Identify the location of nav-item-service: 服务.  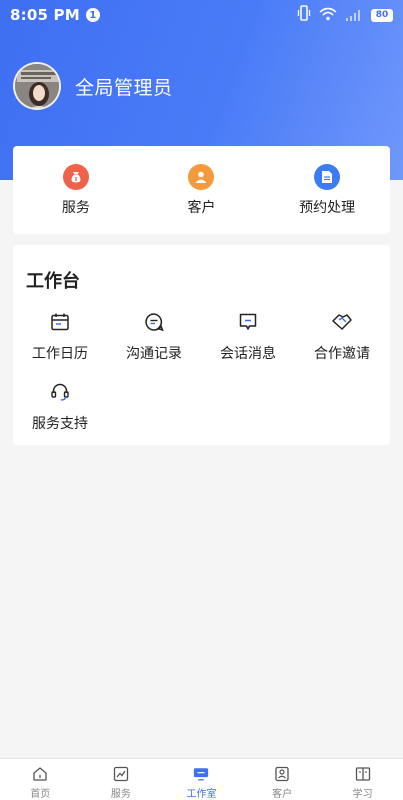
(121, 779).